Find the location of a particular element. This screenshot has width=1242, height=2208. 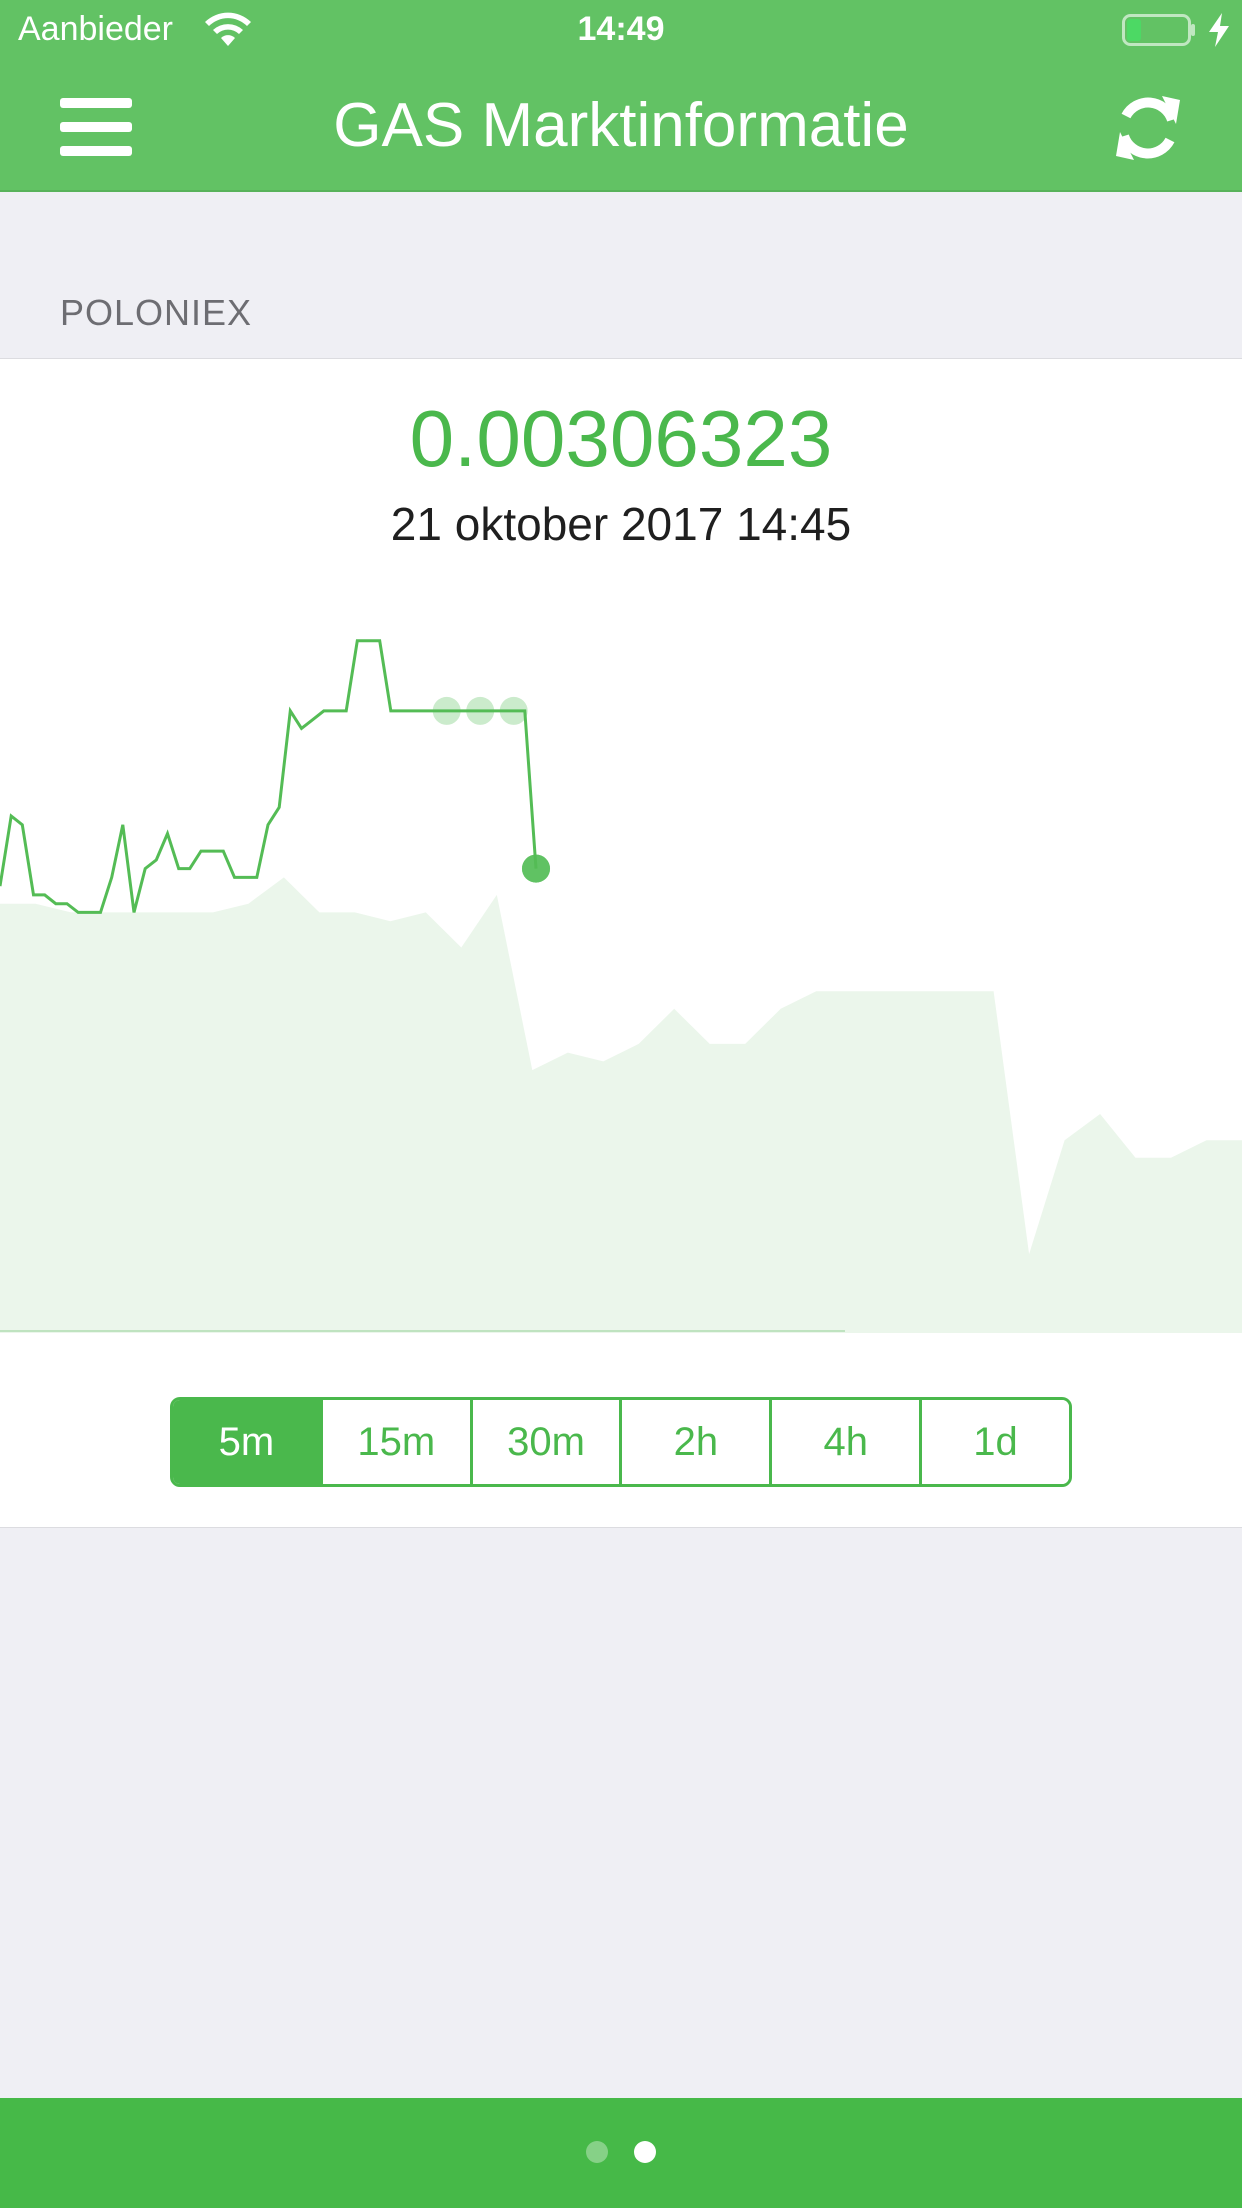

current-price: 0.00306323 is located at coordinates (621, 438).